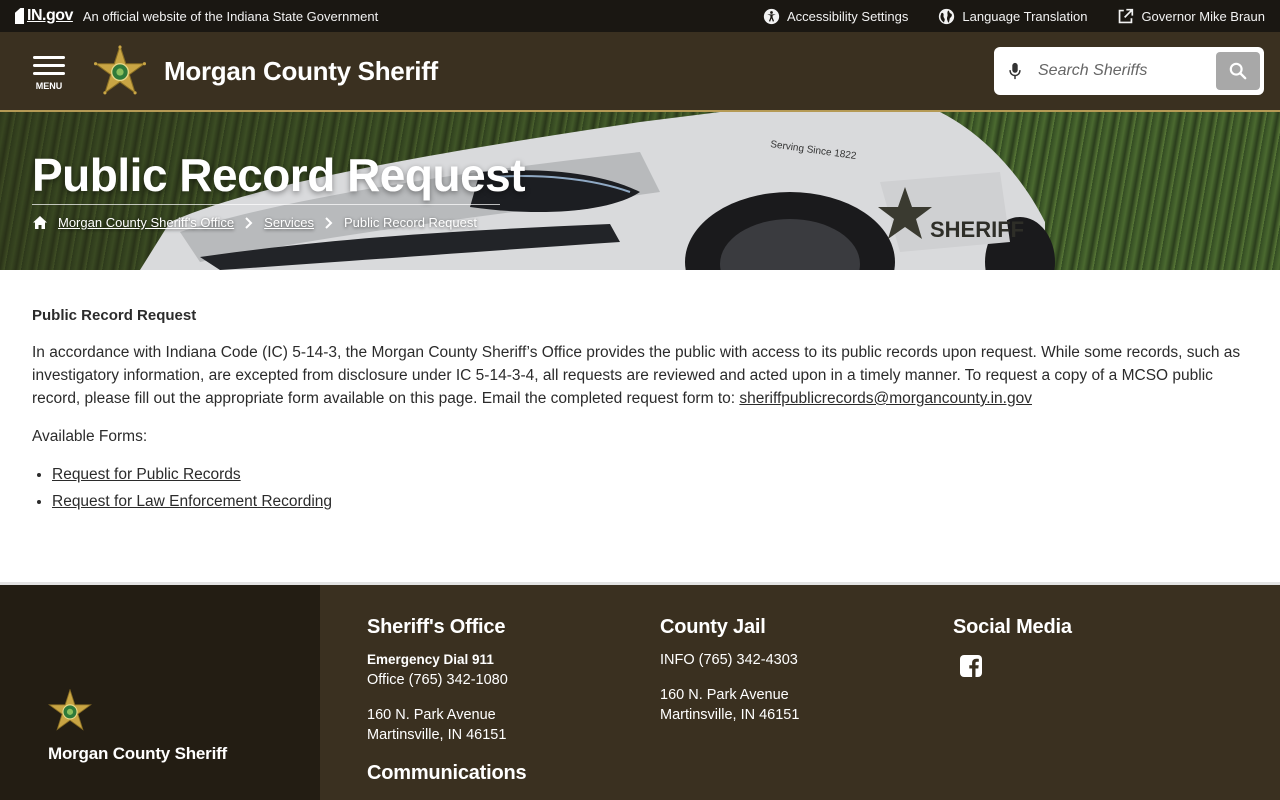  Describe the element at coordinates (1126, 15) in the screenshot. I see `external-link-icon` at that location.